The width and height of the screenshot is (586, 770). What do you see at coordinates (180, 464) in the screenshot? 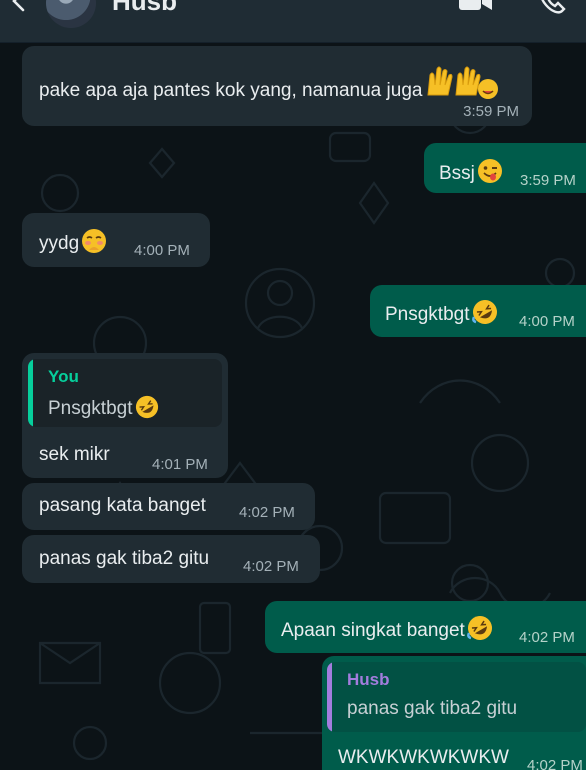
I see `message-time: 4:01 PM` at bounding box center [180, 464].